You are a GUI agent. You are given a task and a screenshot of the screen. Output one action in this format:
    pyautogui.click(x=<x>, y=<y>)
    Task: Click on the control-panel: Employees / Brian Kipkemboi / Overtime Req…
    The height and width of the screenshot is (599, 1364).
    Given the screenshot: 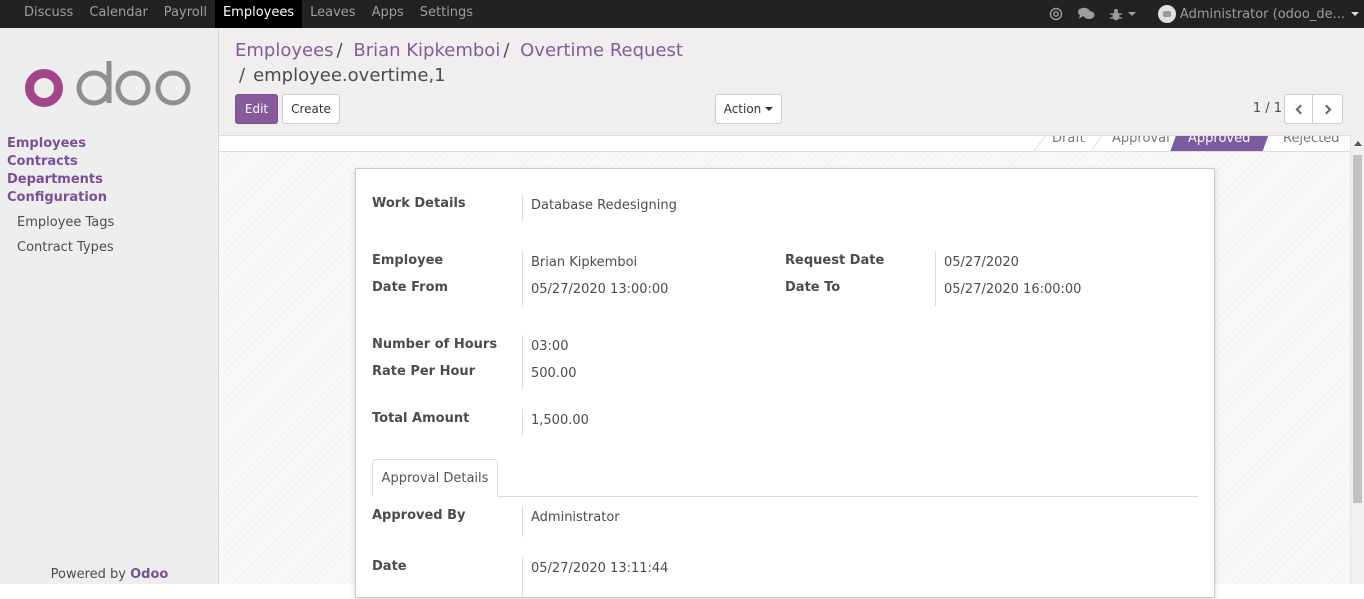 What is the action you would take?
    pyautogui.click(x=791, y=81)
    